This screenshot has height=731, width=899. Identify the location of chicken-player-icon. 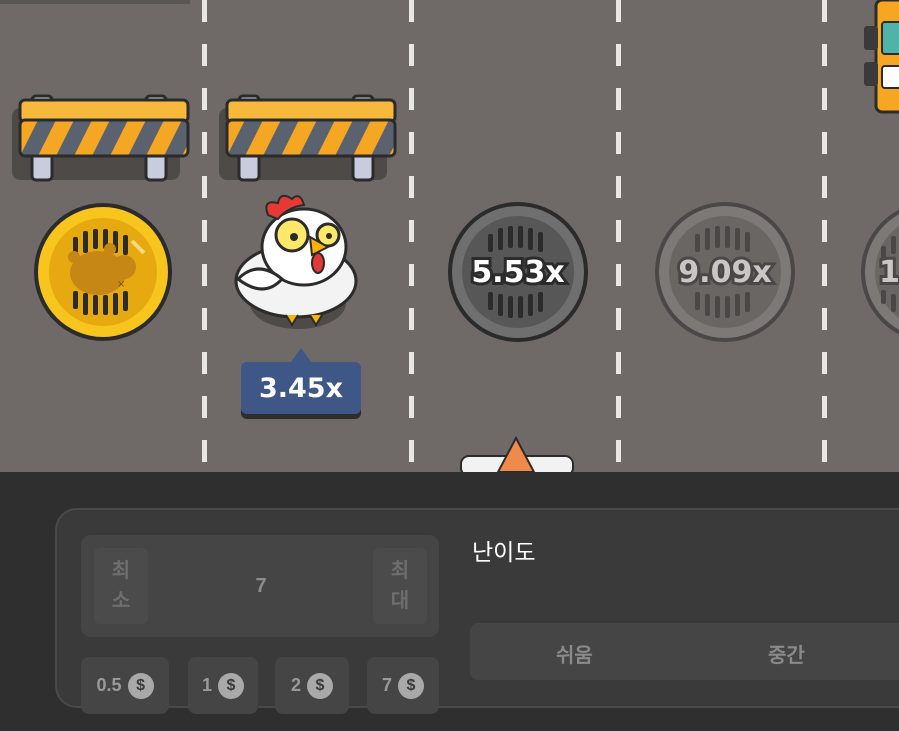
(296, 261).